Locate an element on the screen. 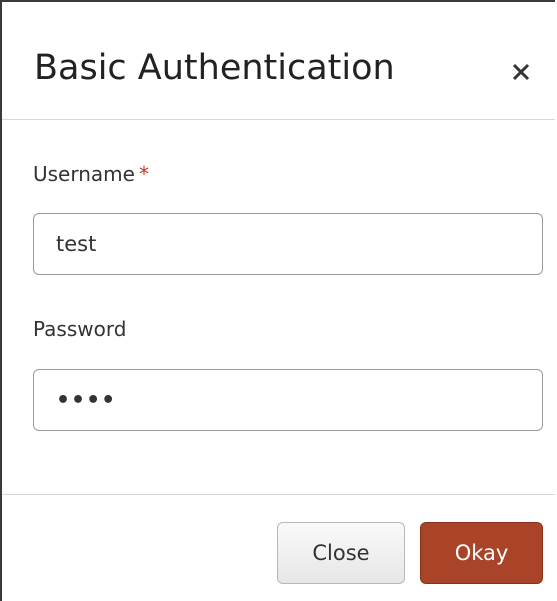  username-label: Username is located at coordinates (84, 174).